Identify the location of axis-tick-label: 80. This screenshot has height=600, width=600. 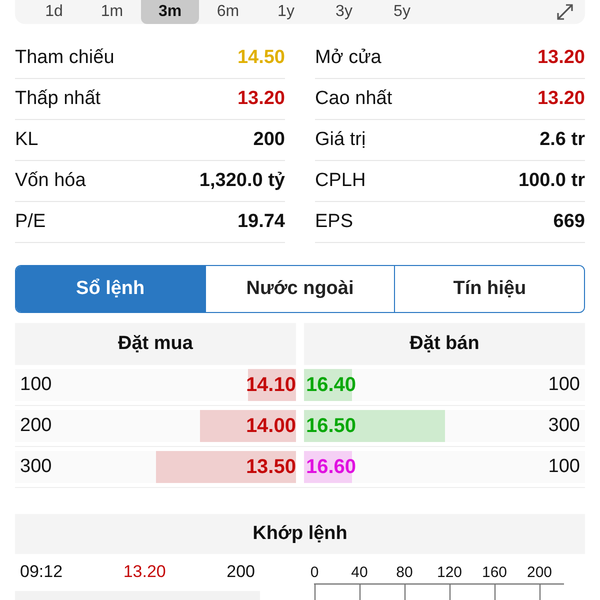
(404, 572).